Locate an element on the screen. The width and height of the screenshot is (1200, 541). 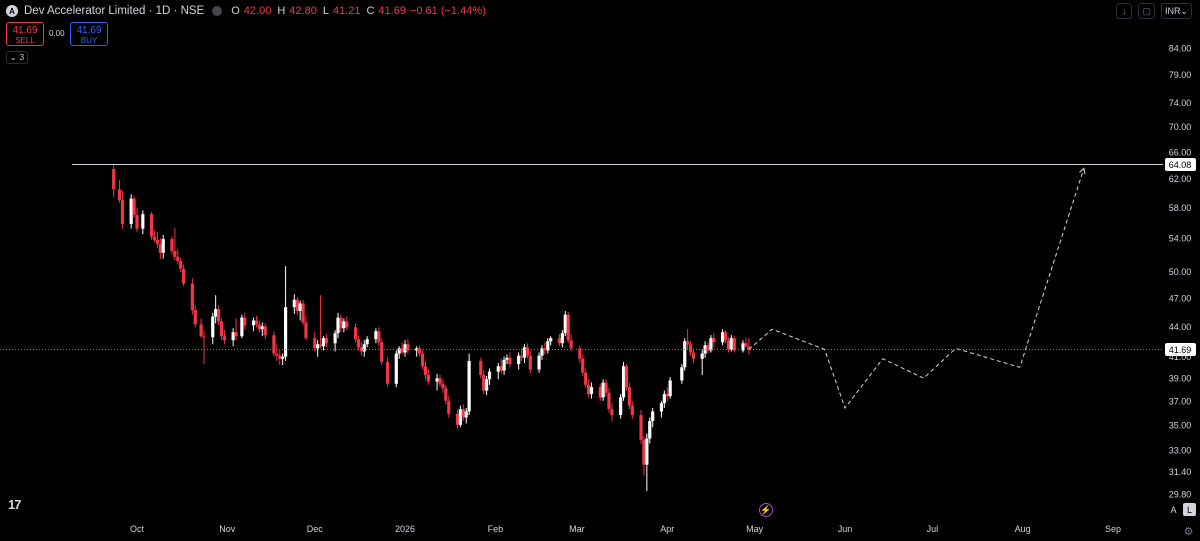
x-tick-label: Aug is located at coordinates (1023, 529).